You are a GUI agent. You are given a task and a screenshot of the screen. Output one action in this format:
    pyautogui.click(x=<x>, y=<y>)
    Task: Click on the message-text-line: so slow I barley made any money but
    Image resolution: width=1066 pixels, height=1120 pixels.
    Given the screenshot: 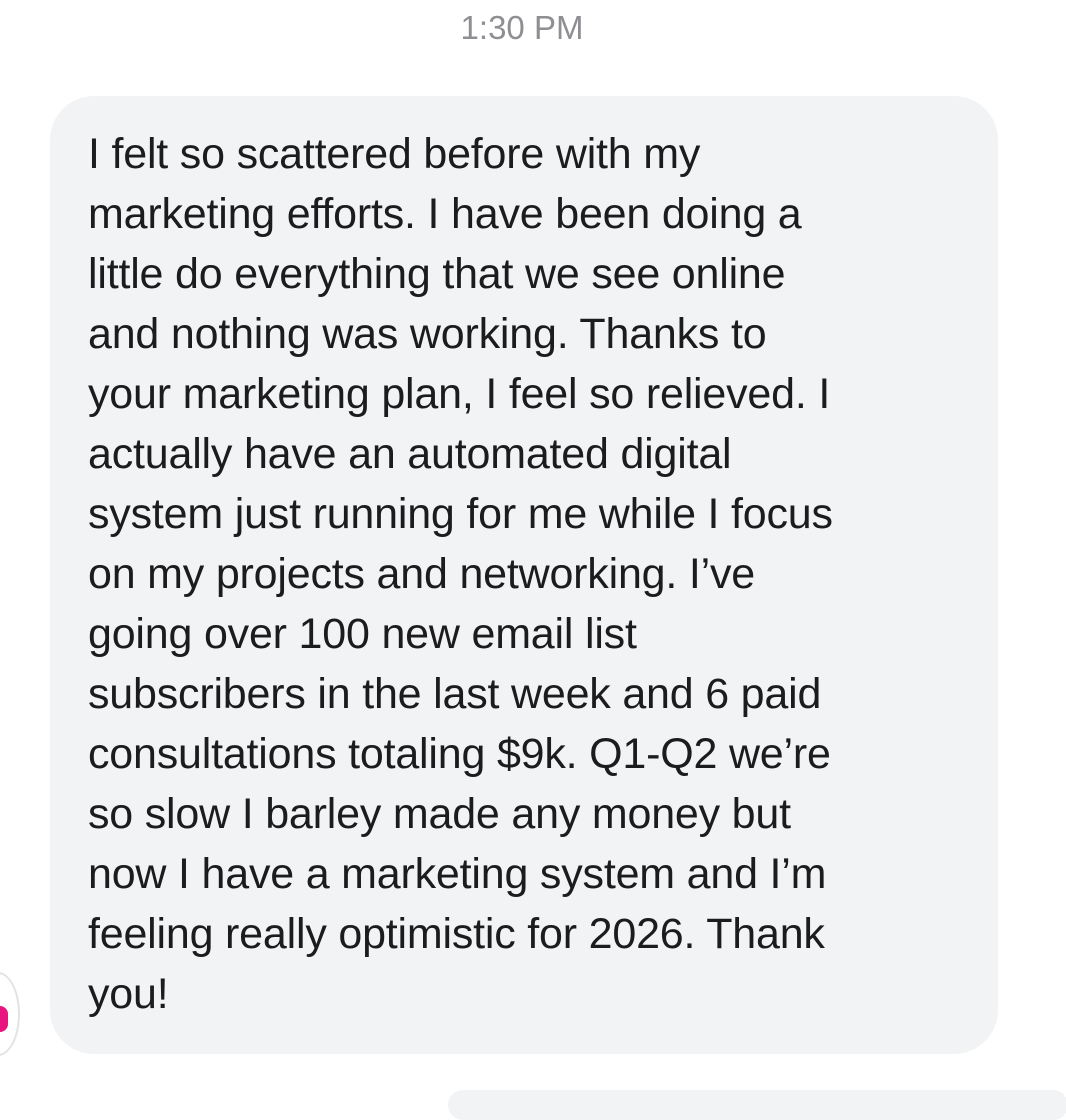 What is the action you would take?
    pyautogui.click(x=439, y=814)
    